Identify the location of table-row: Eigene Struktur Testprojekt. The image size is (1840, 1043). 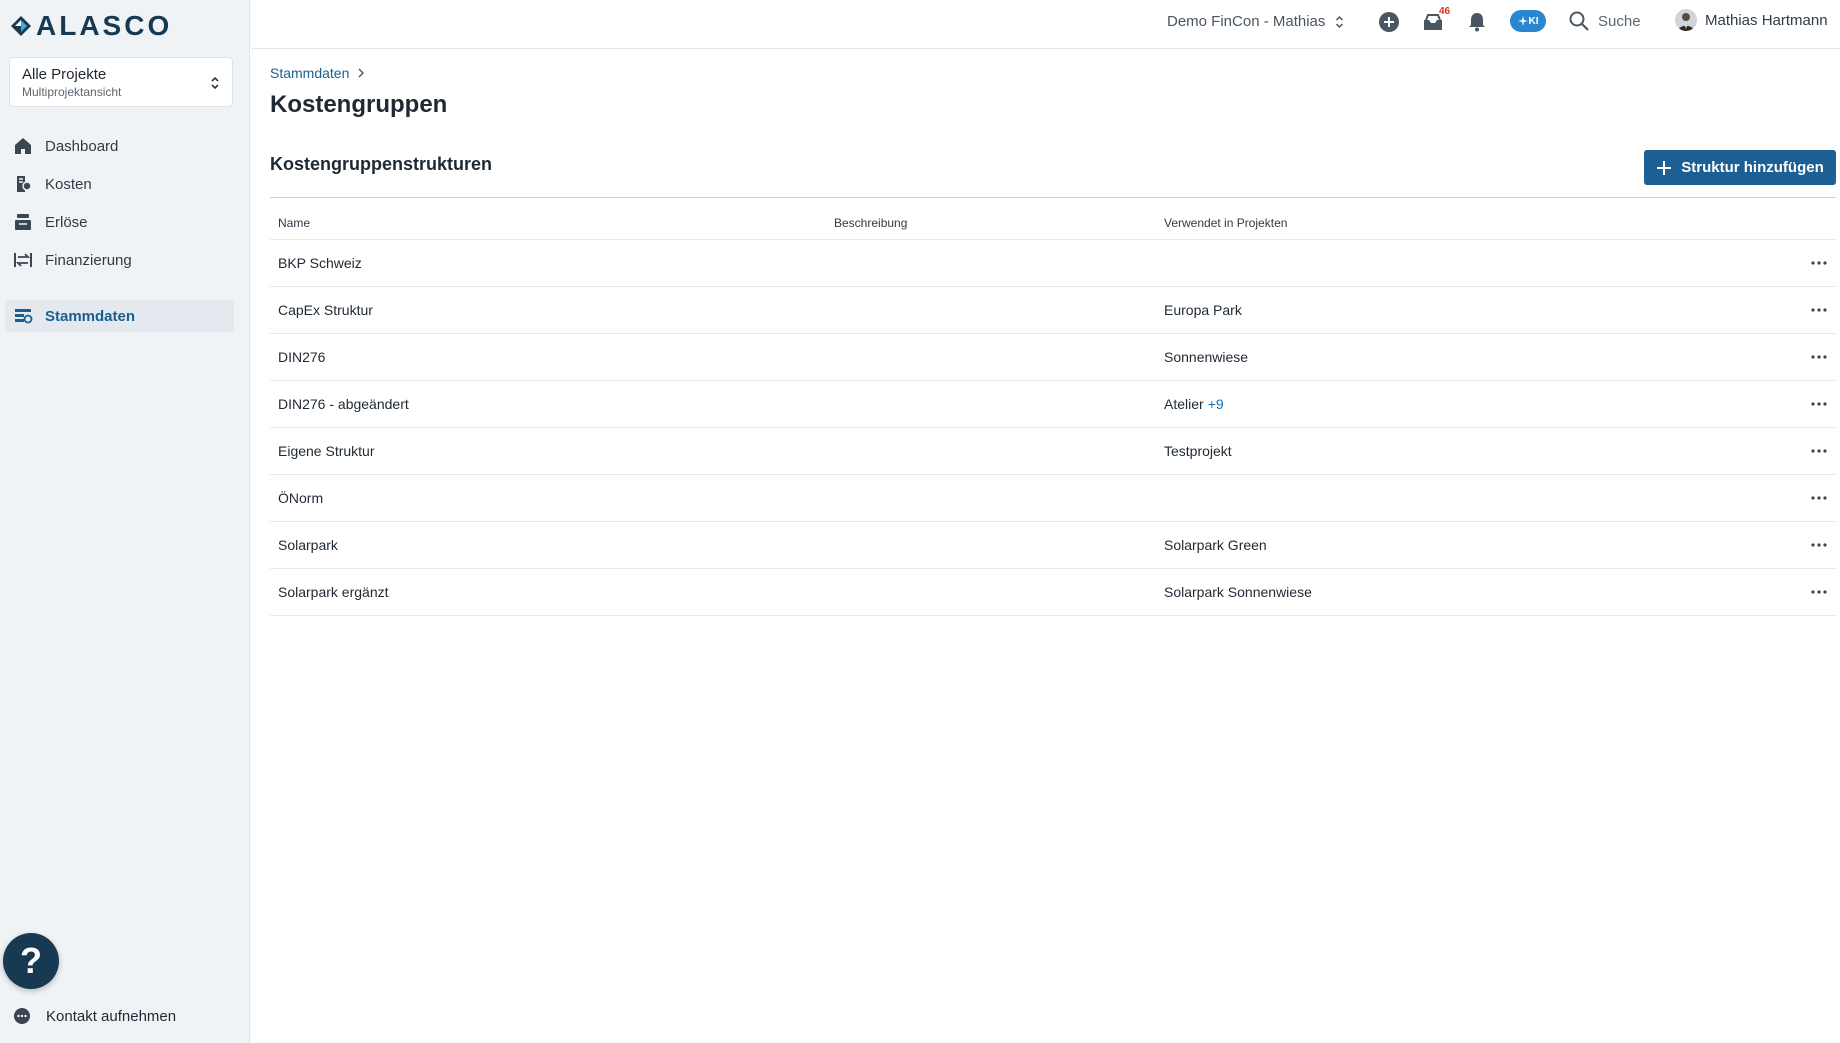
(1053, 451).